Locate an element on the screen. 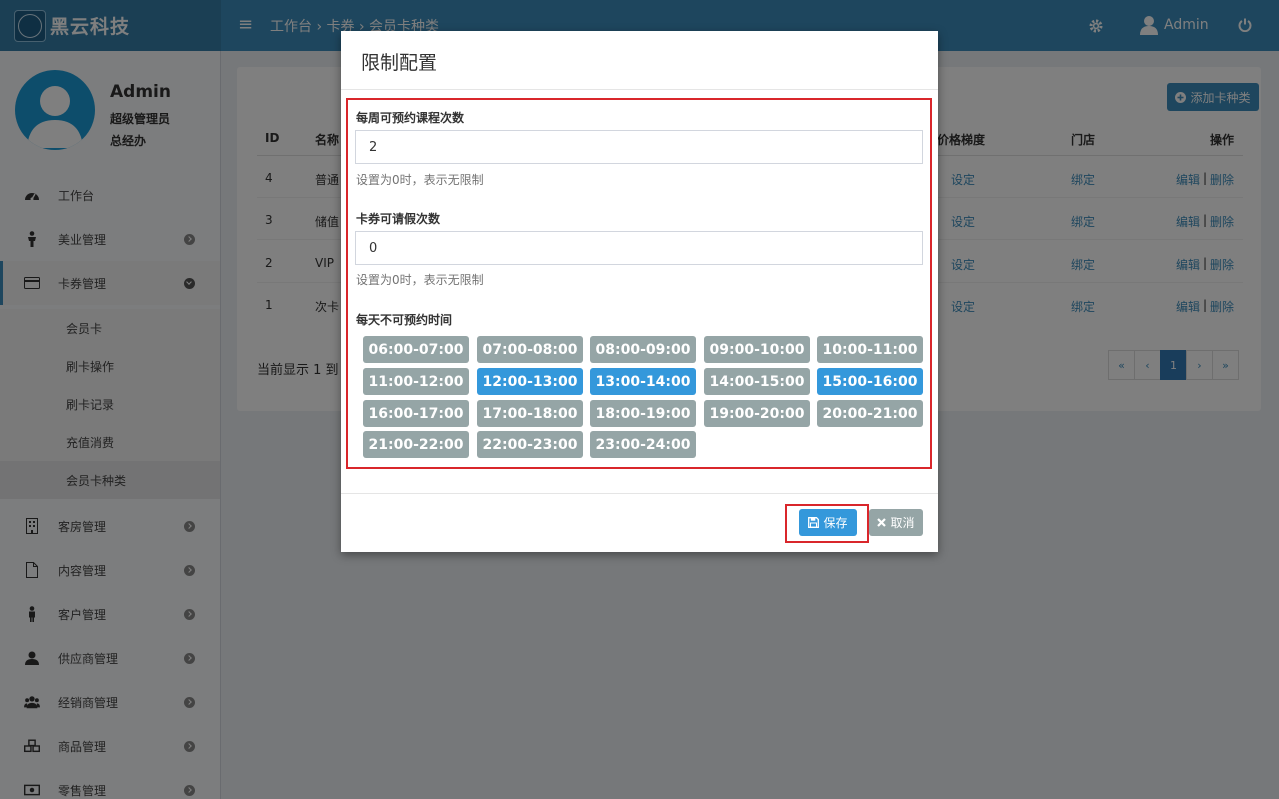 This screenshot has width=1279, height=799. close-icon is located at coordinates (882, 522).